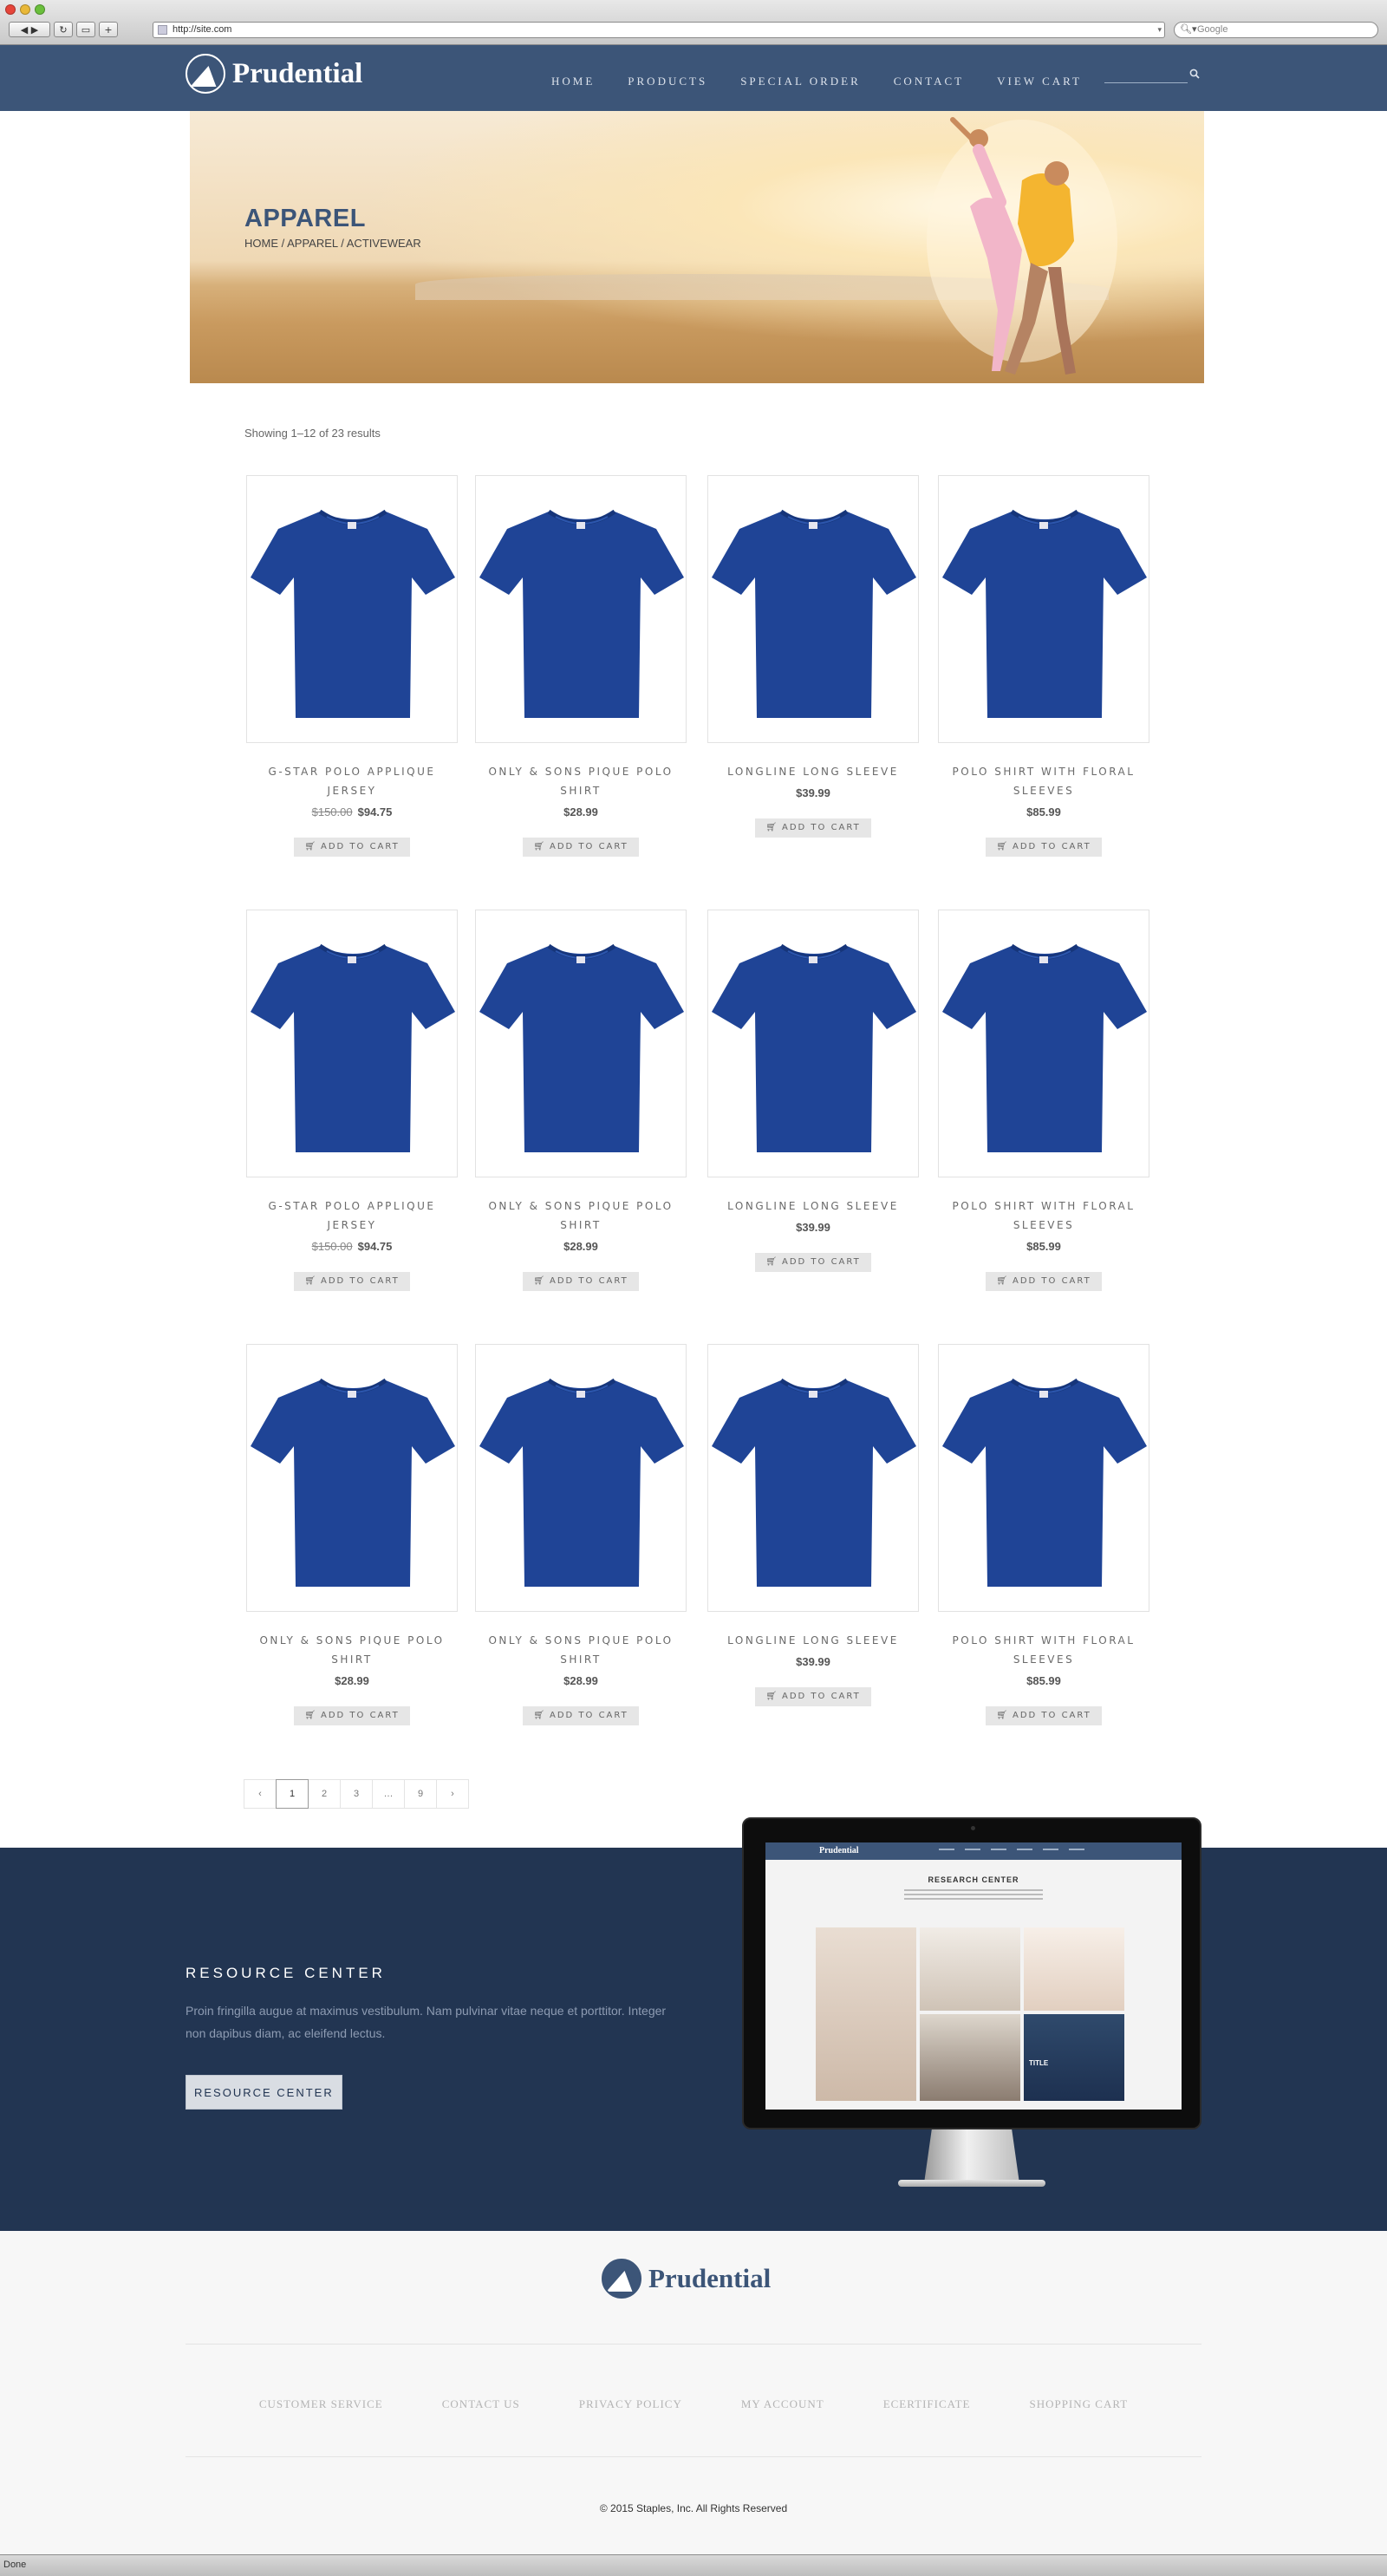  I want to click on monitor-stand, so click(971, 2156).